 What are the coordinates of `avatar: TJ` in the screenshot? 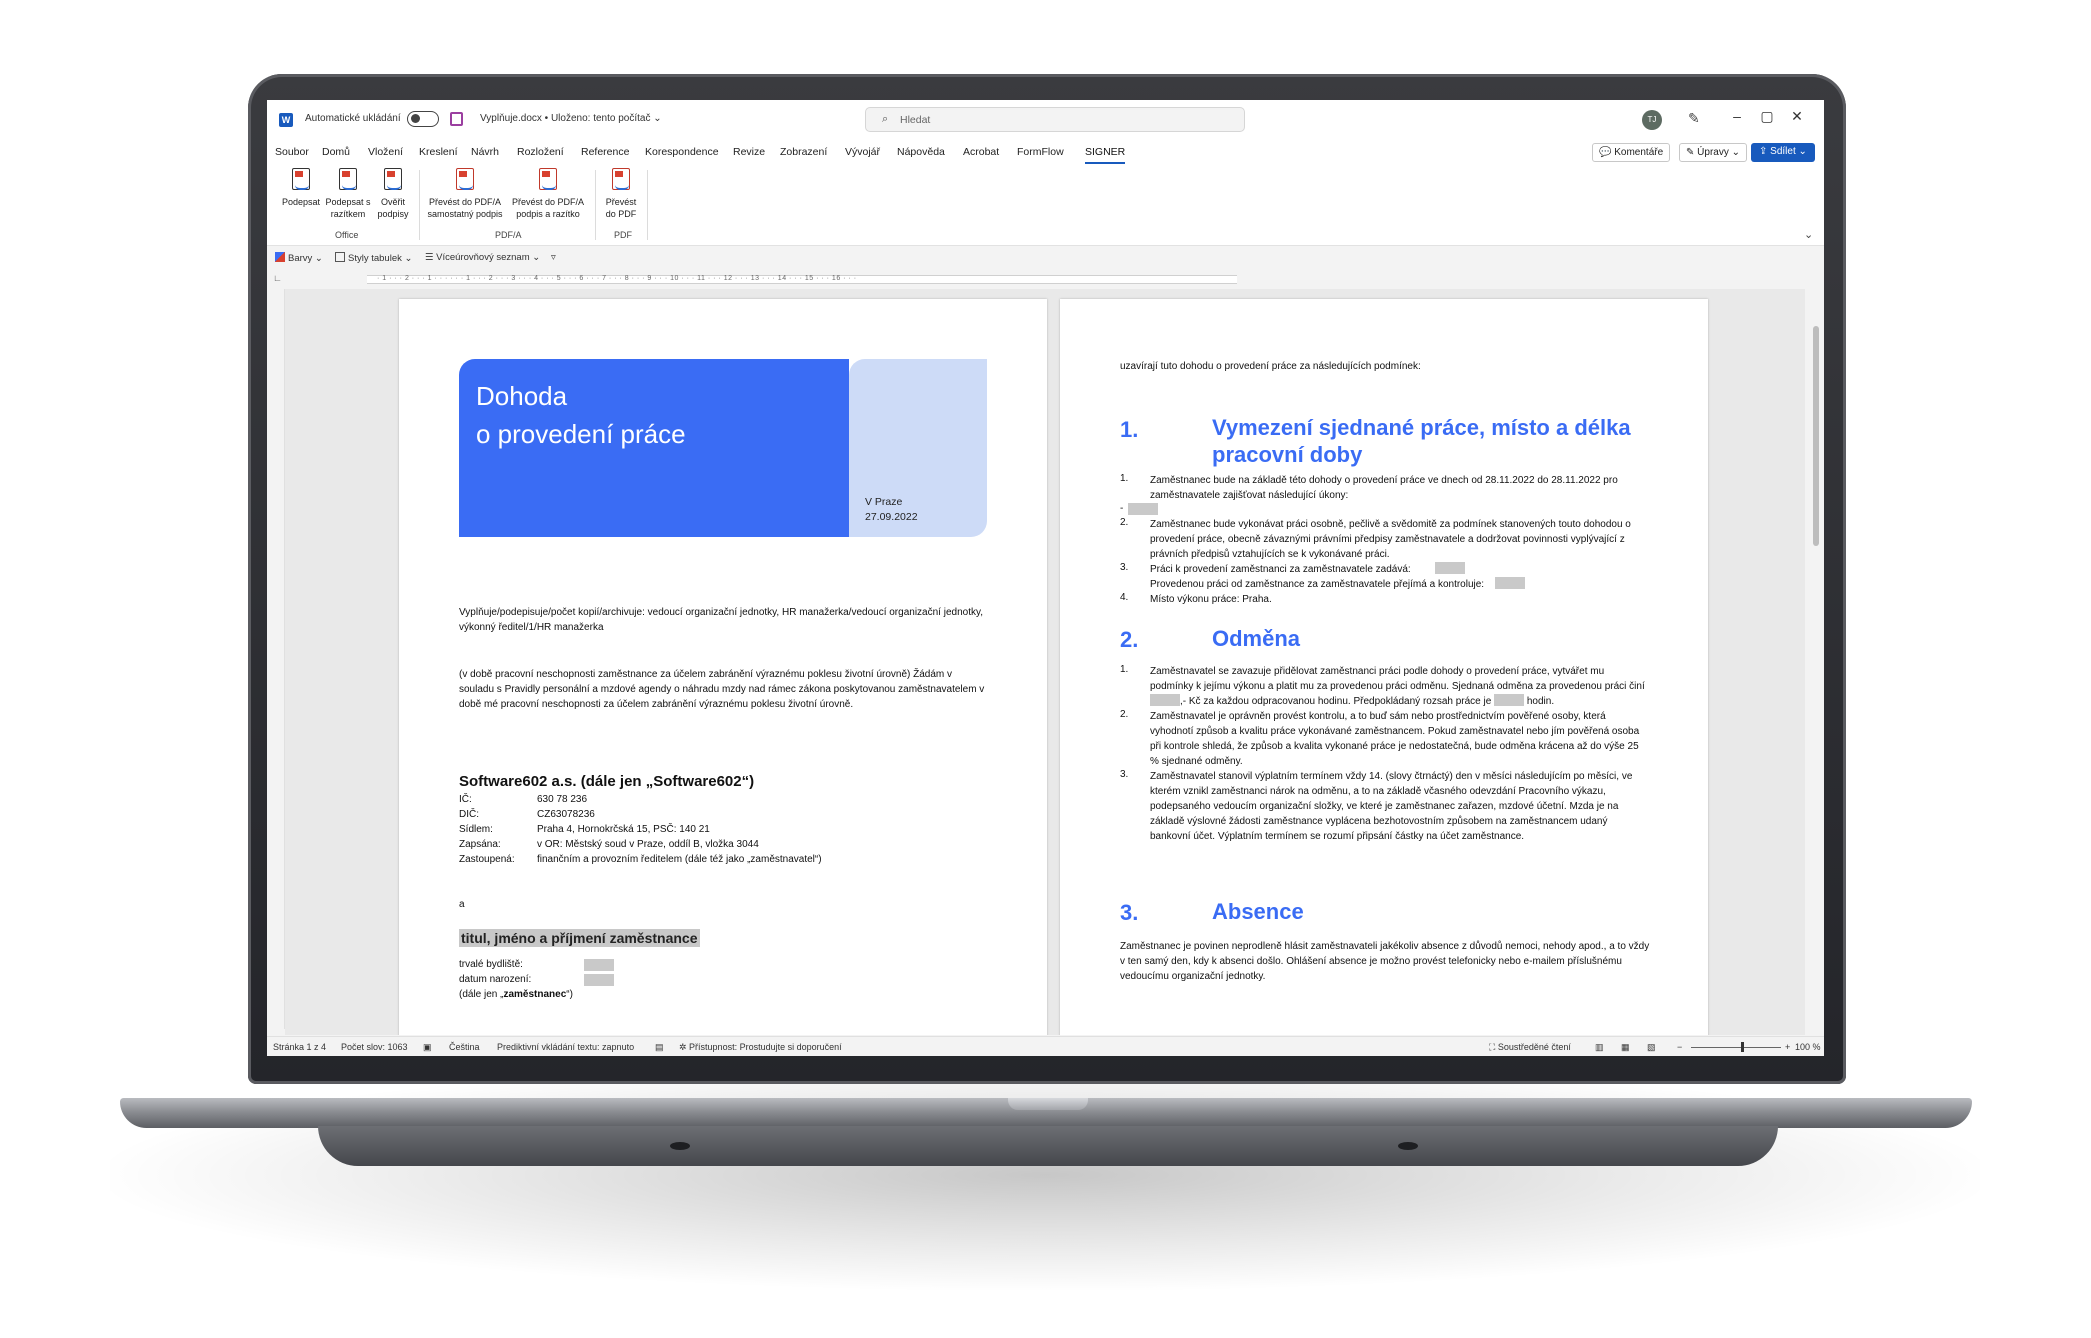 It's located at (1652, 120).